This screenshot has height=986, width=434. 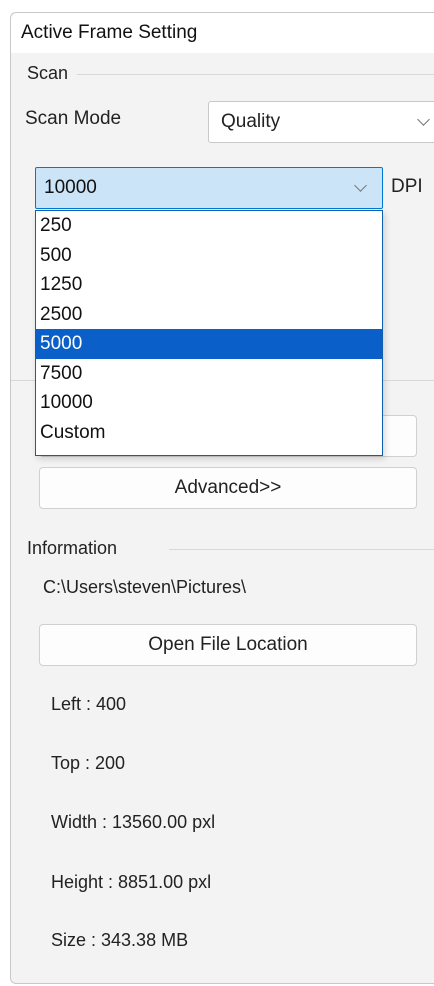 I want to click on dpi-option-custom: Custom, so click(x=209, y=433).